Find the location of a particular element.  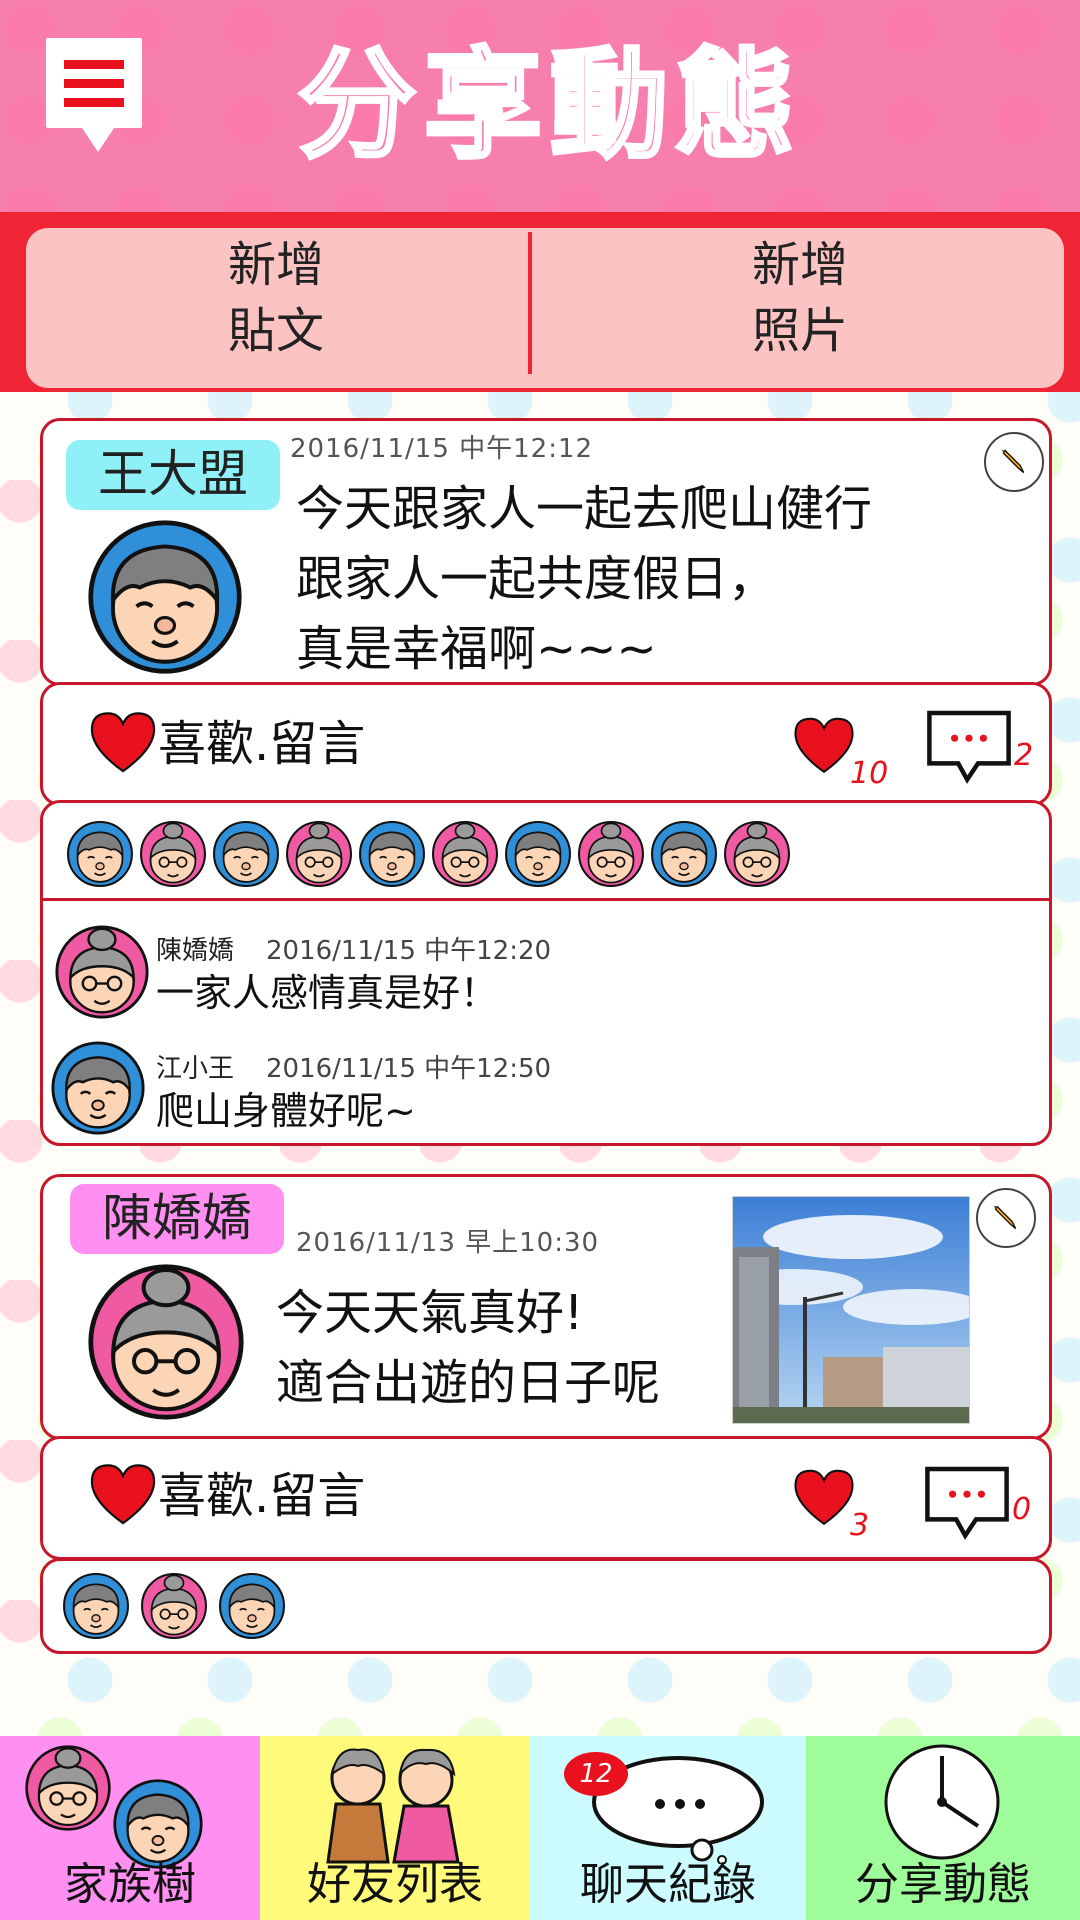

nav-label: 聊天紀錄 is located at coordinates (668, 1884).